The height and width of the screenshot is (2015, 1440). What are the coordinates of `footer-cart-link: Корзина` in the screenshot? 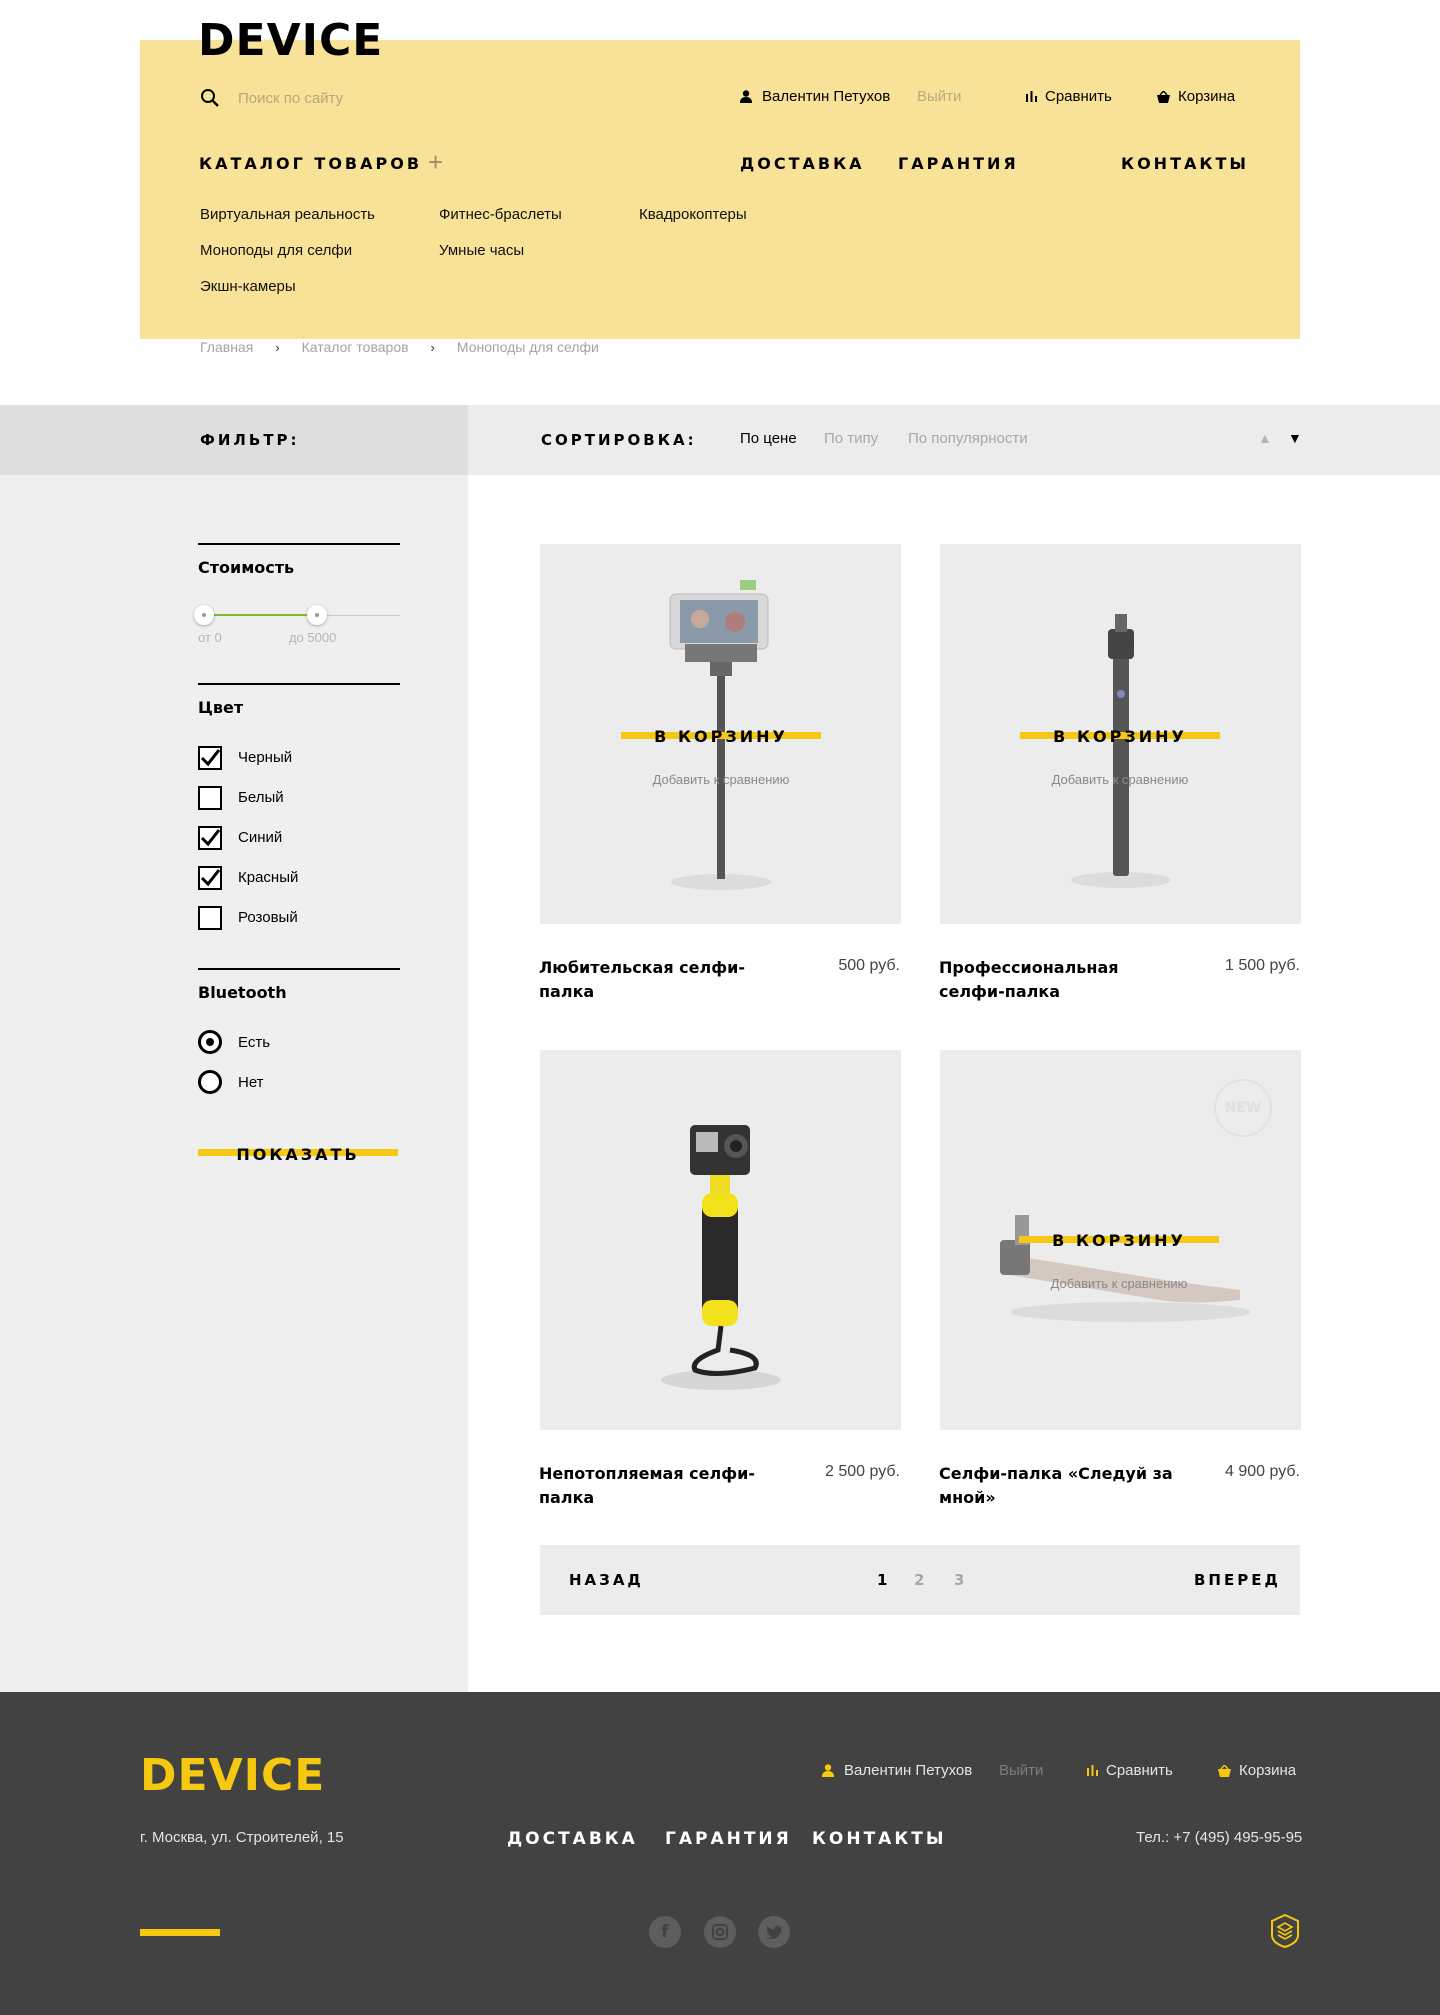 It's located at (1257, 1770).